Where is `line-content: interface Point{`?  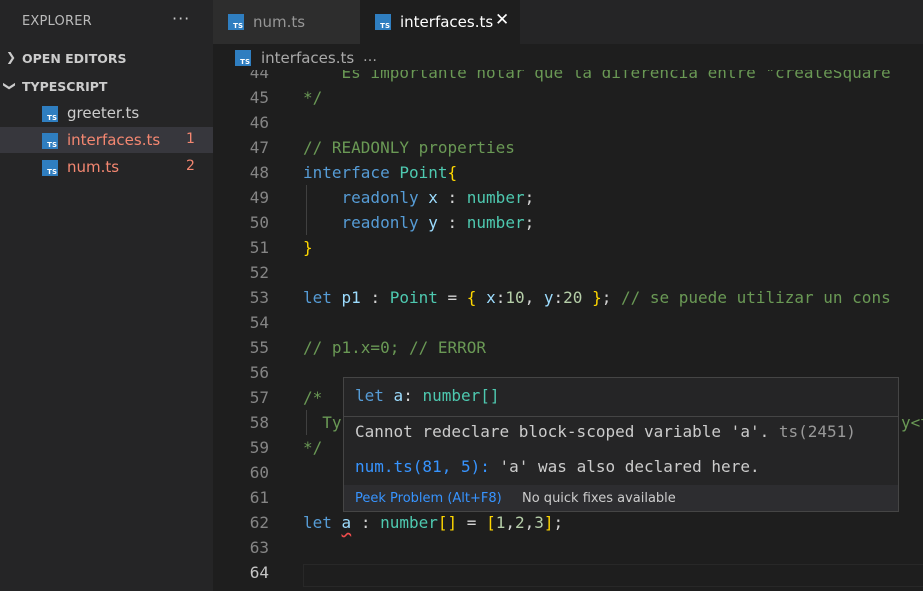
line-content: interface Point{ is located at coordinates (380, 172).